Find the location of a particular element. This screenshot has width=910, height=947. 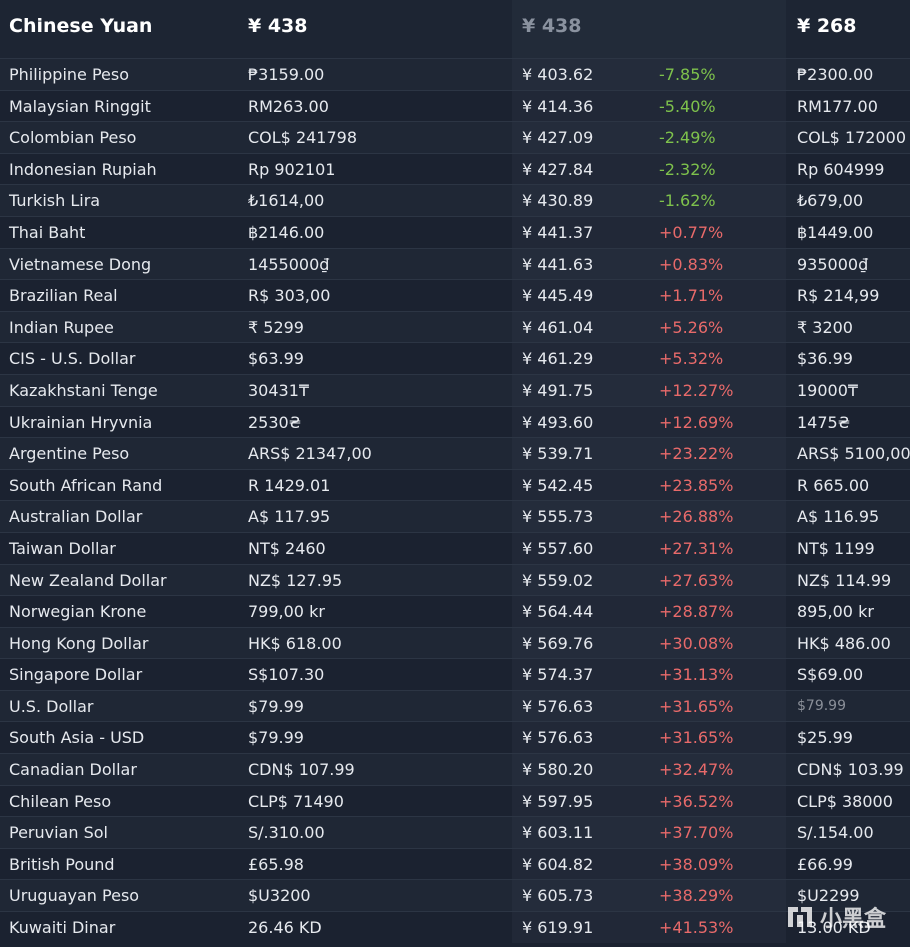

currency-name: Colombian Peso is located at coordinates (73, 138).